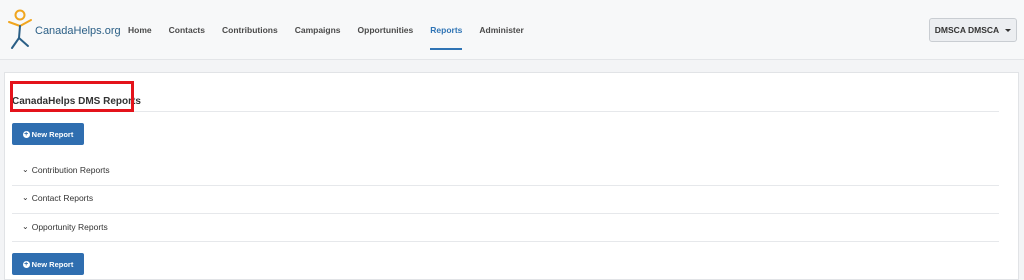  What do you see at coordinates (78, 31) in the screenshot?
I see `logo-text: CanadaHelps.org` at bounding box center [78, 31].